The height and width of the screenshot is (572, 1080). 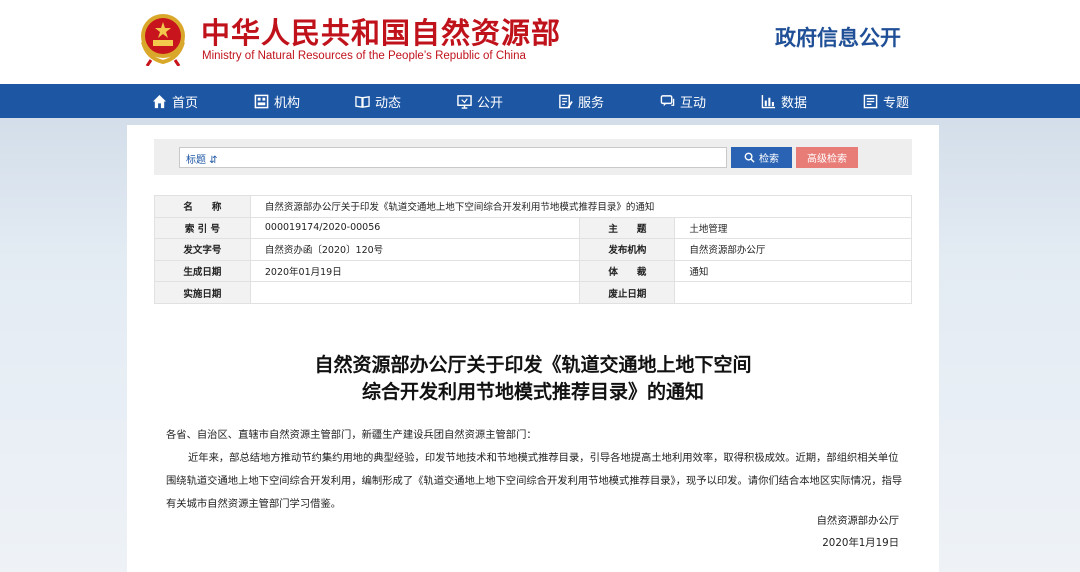 What do you see at coordinates (793, 228) in the screenshot?
I see `topic-value: 土地管理` at bounding box center [793, 228].